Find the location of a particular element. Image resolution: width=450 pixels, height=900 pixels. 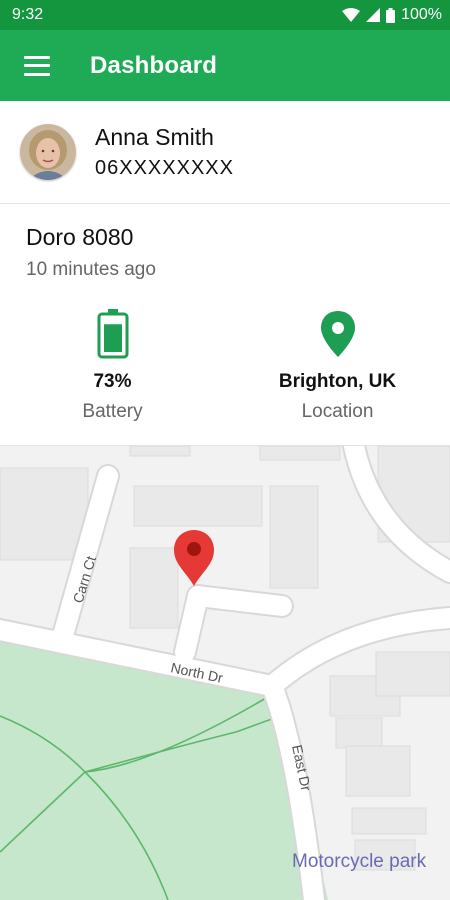

contact-card: Anna Smith 06XXXXXXXX is located at coordinates (225, 152).